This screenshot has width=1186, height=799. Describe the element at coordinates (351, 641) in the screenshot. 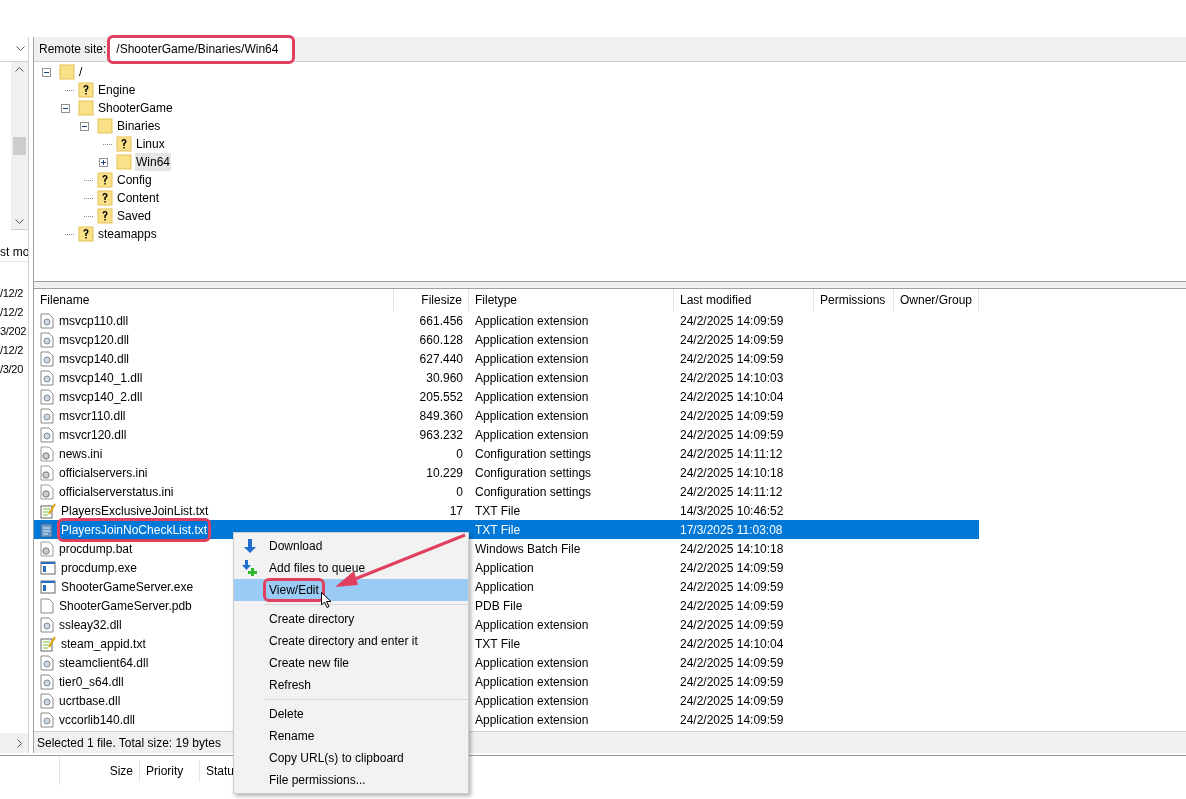

I see `menu-item: Create directory and enter it` at that location.